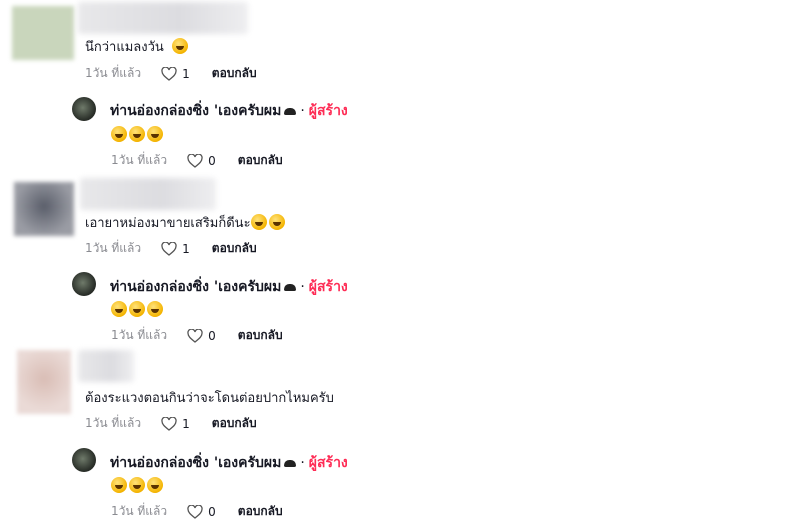 This screenshot has height=525, width=800. What do you see at coordinates (137, 46) in the screenshot?
I see `comment-text: นึกว่าแมลงวัน` at bounding box center [137, 46].